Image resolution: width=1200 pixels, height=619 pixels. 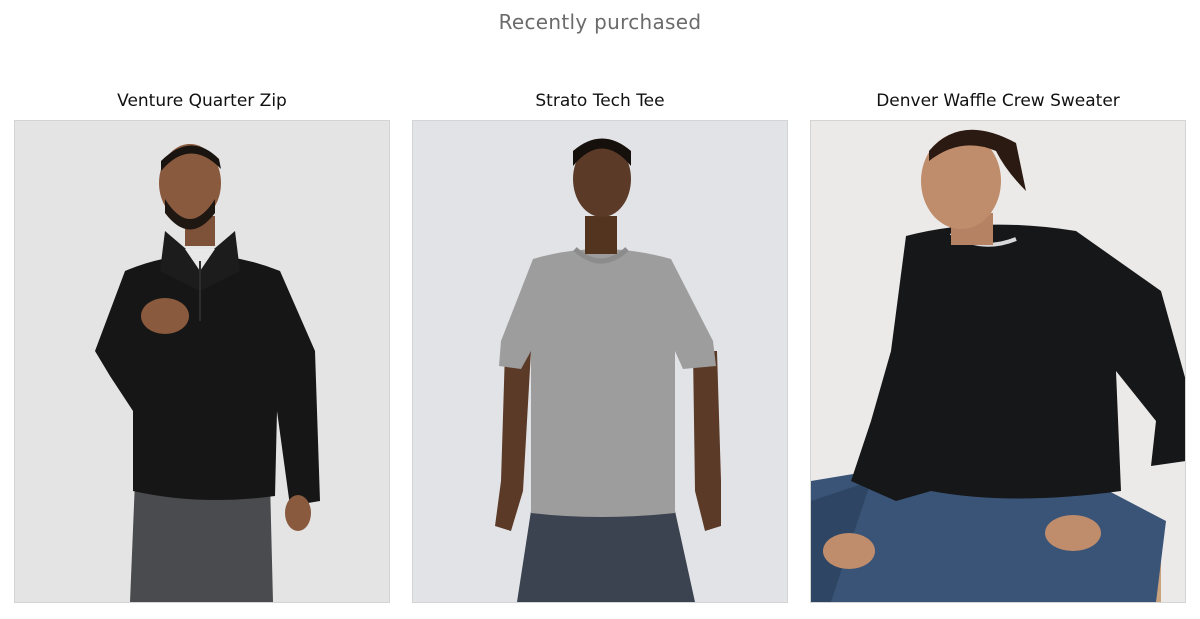 What do you see at coordinates (202, 101) in the screenshot?
I see `product-name: Venture Quarter Zip` at bounding box center [202, 101].